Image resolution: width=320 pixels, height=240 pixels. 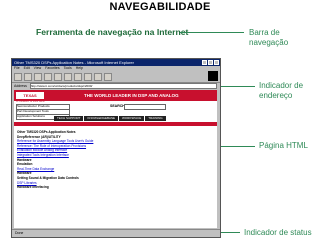 What do you see at coordinates (160, 7) in the screenshot?
I see `slide-title: NAVEGABILIDADE` at bounding box center [160, 7].